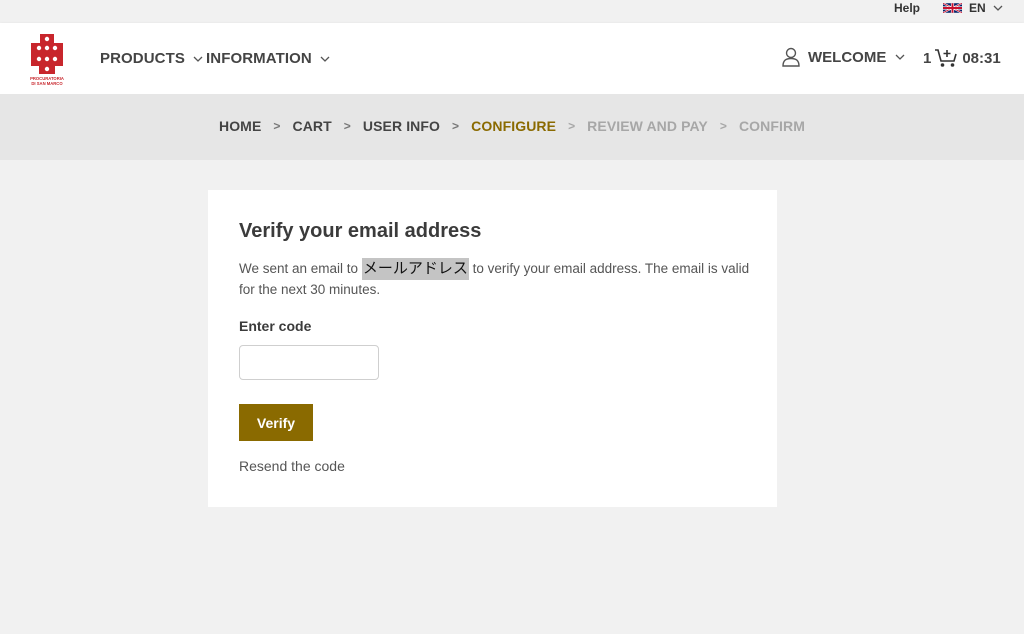 This screenshot has width=1024, height=634. What do you see at coordinates (401, 126) in the screenshot?
I see `step-user-info: USER INFO` at bounding box center [401, 126].